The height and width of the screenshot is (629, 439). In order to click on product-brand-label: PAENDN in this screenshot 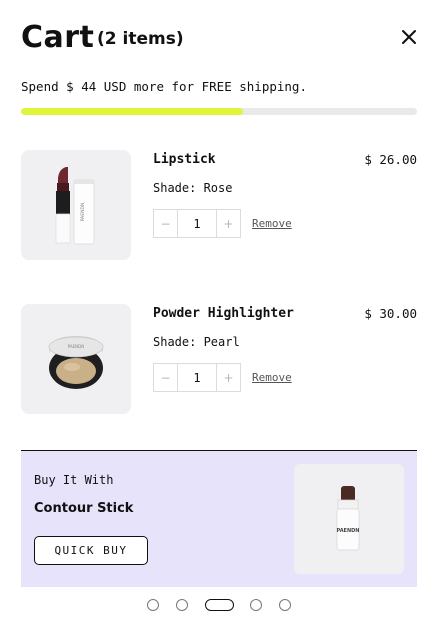, I will do `click(347, 531)`.